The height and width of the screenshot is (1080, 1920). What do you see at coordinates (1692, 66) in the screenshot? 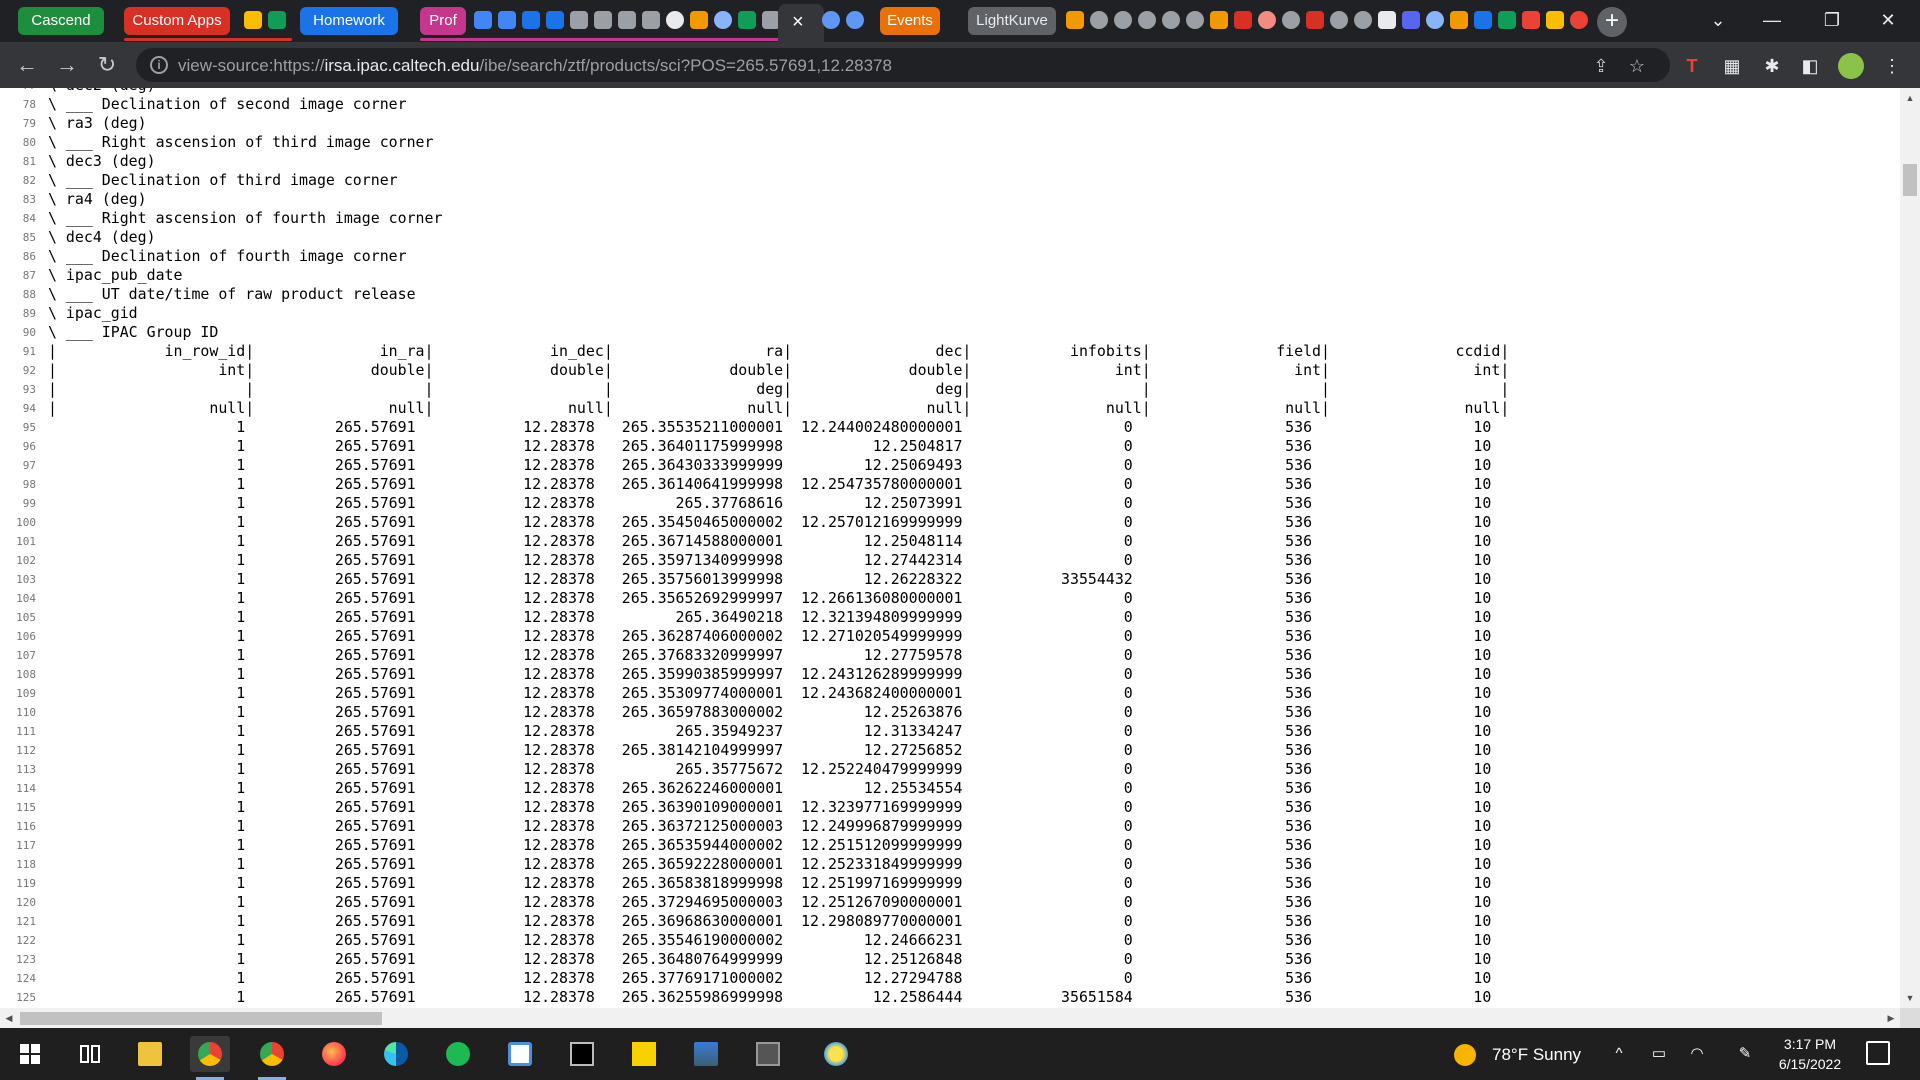
I see `extension-tp-icon: T` at bounding box center [1692, 66].